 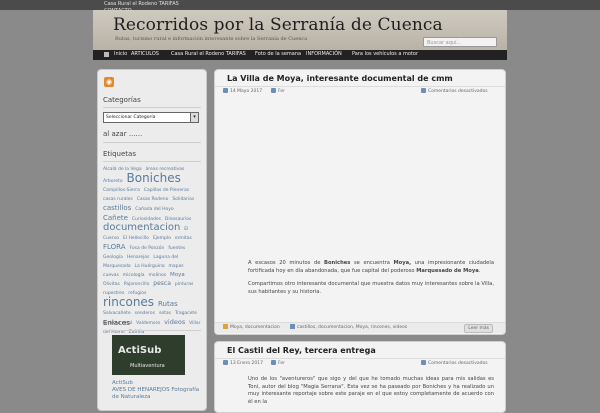 What do you see at coordinates (186, 313) in the screenshot?
I see `tag-link: Tragacete` at bounding box center [186, 313].